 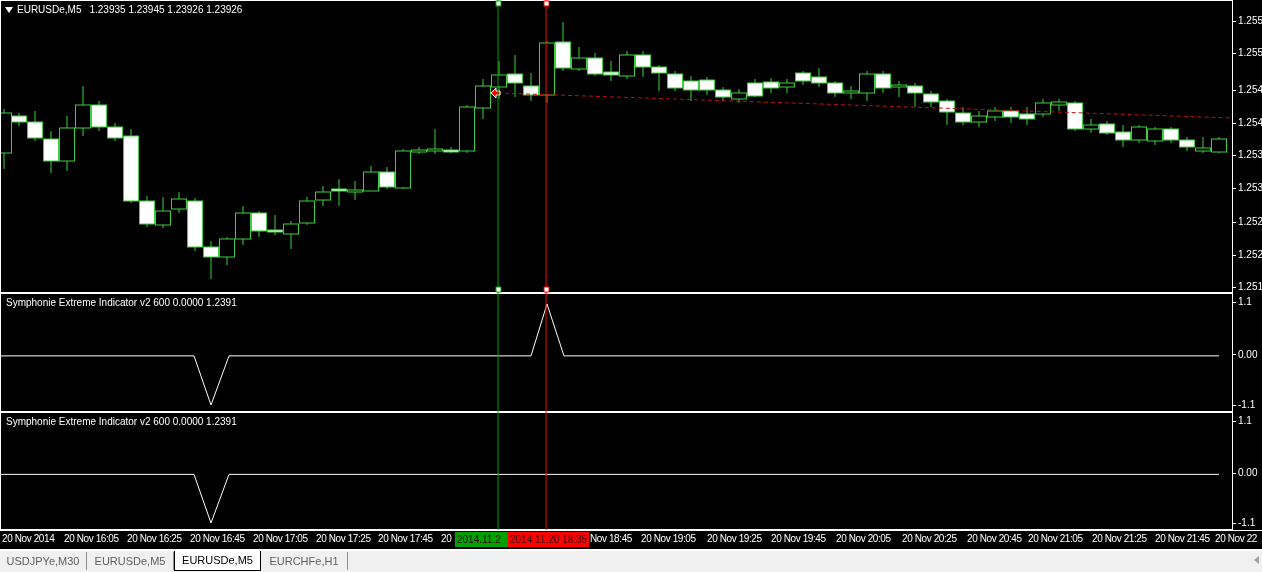 I want to click on time-label: 20 Nov 16:05, so click(x=91, y=539).